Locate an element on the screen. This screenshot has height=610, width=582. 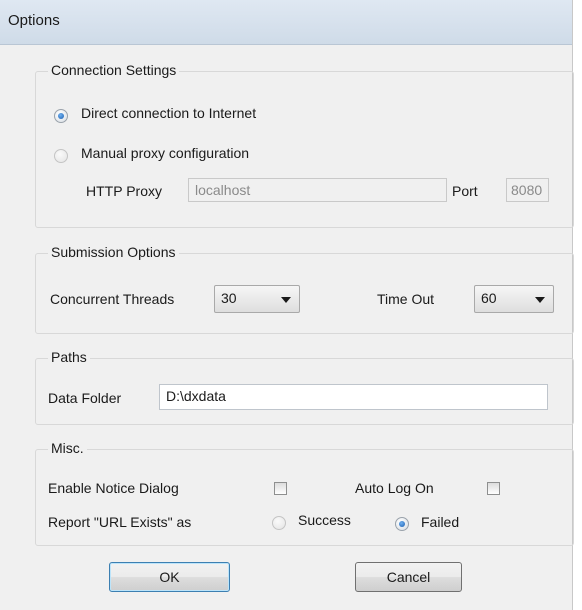
concurrent-threads-value: 30 is located at coordinates (229, 298).